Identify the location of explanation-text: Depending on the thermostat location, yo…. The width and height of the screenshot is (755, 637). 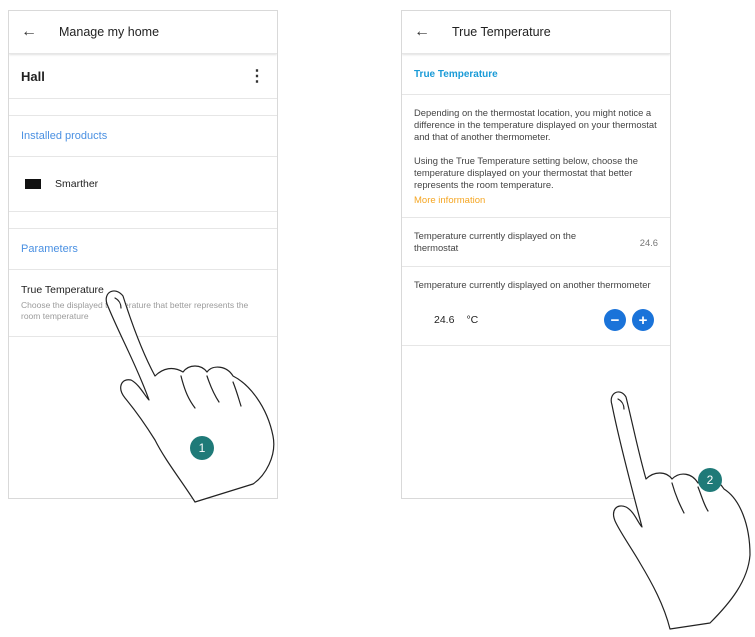
(536, 156).